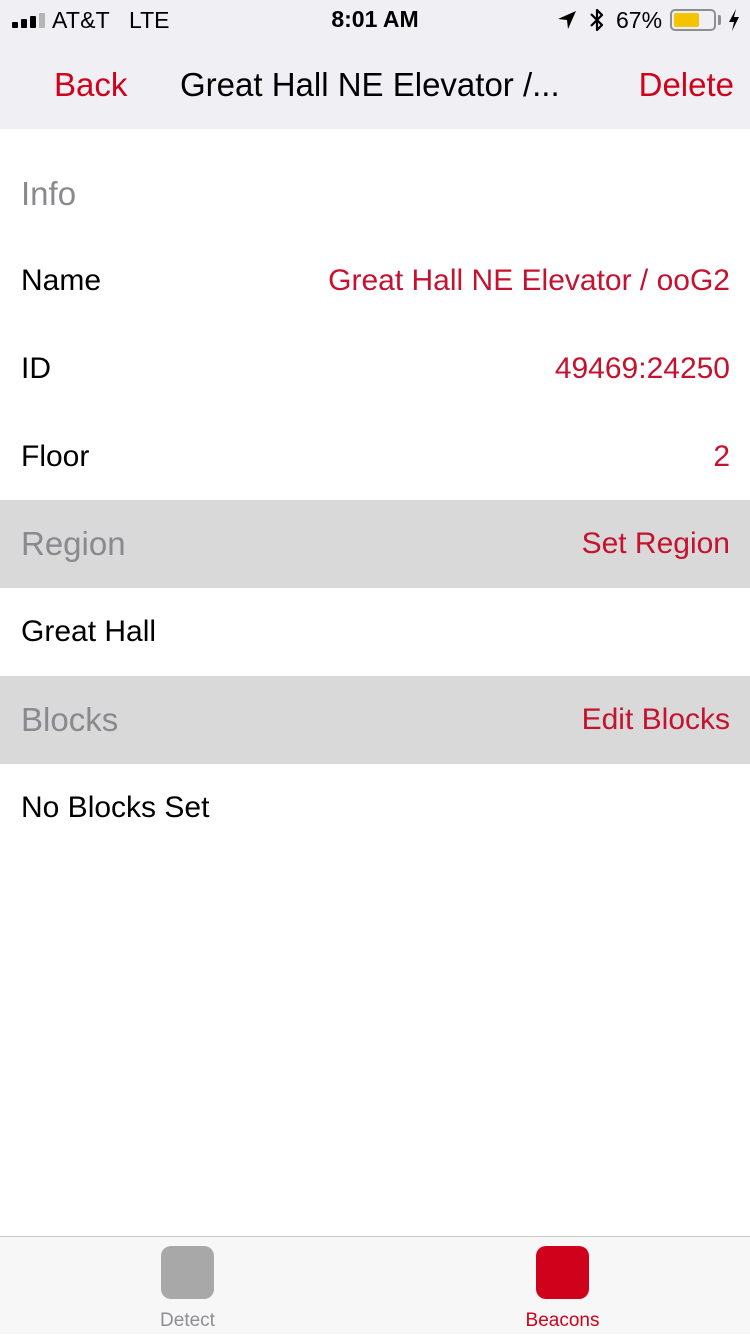 This screenshot has width=750, height=1335. Describe the element at coordinates (375, 544) in the screenshot. I see `region-section-header: Region Set Region` at that location.